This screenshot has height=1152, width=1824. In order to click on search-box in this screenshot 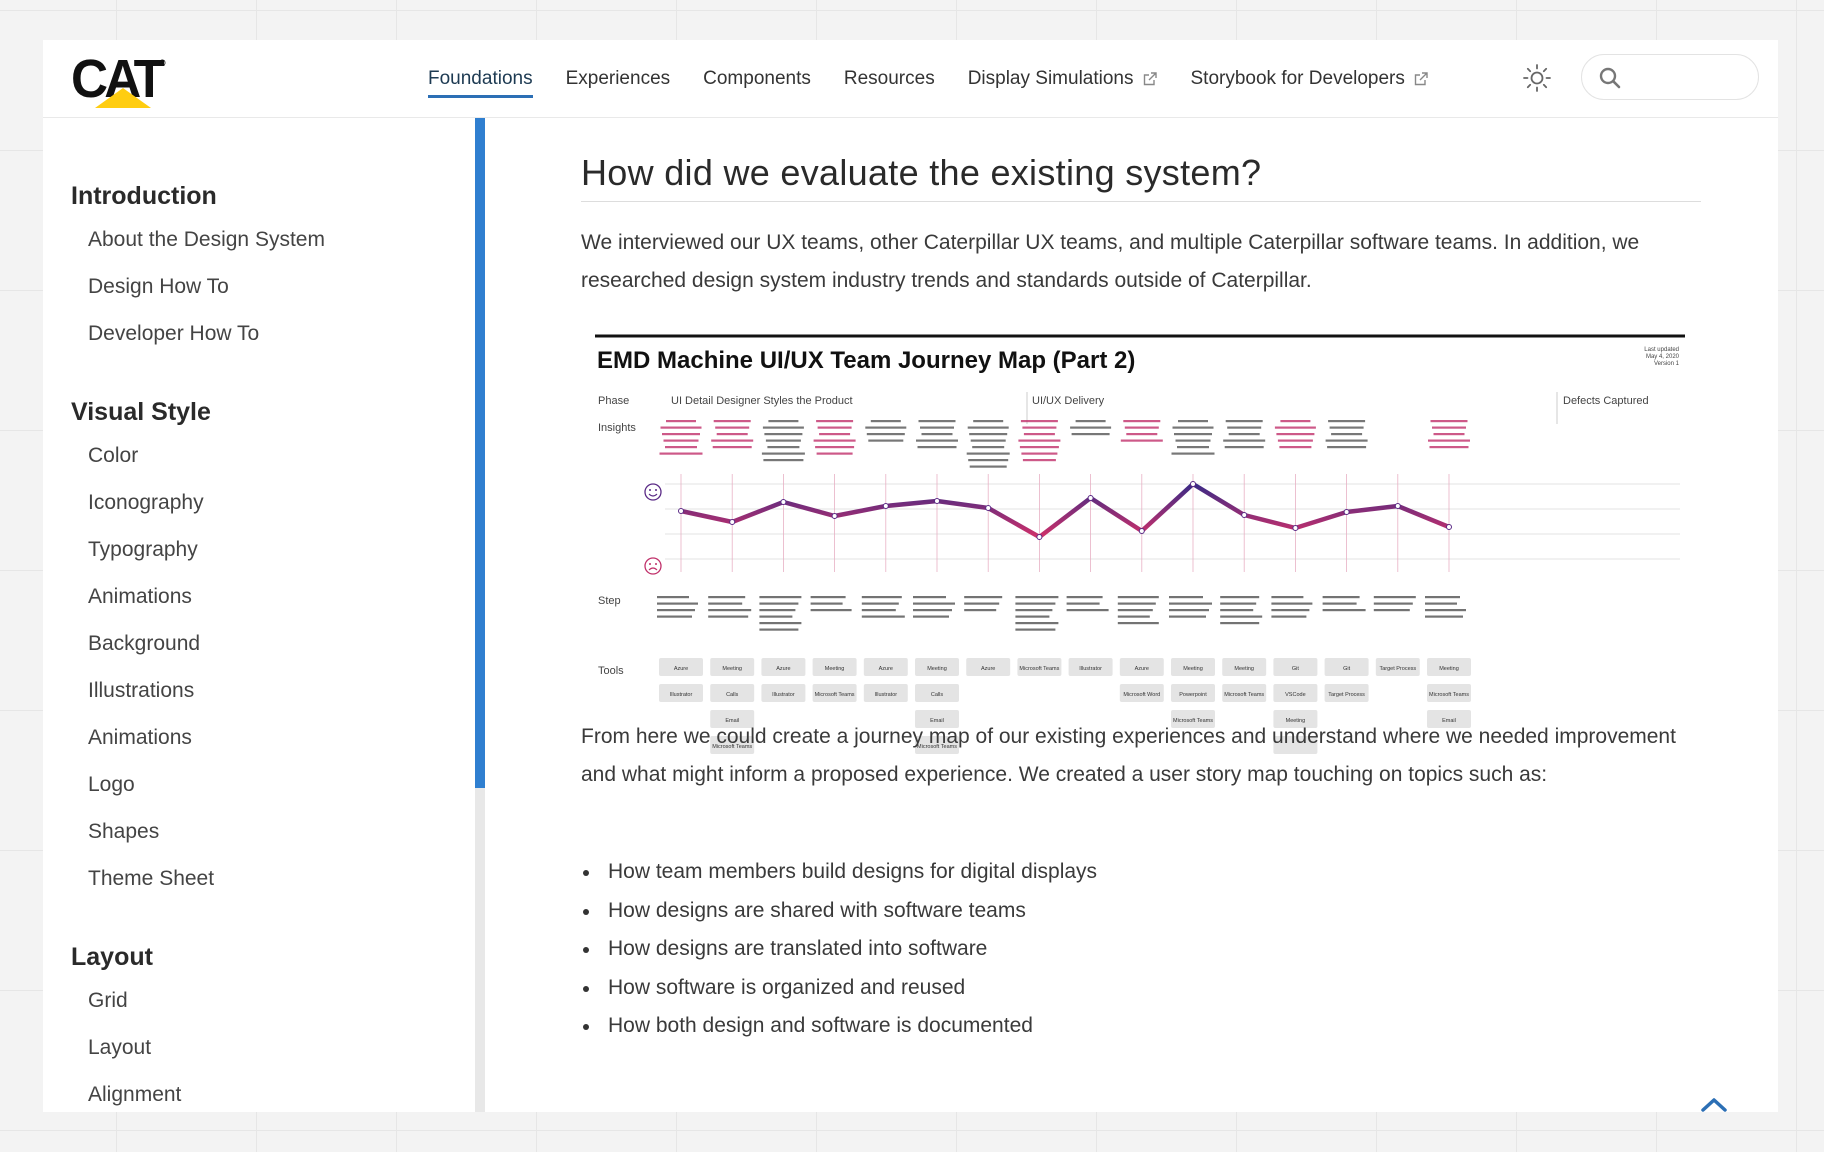, I will do `click(1670, 77)`.